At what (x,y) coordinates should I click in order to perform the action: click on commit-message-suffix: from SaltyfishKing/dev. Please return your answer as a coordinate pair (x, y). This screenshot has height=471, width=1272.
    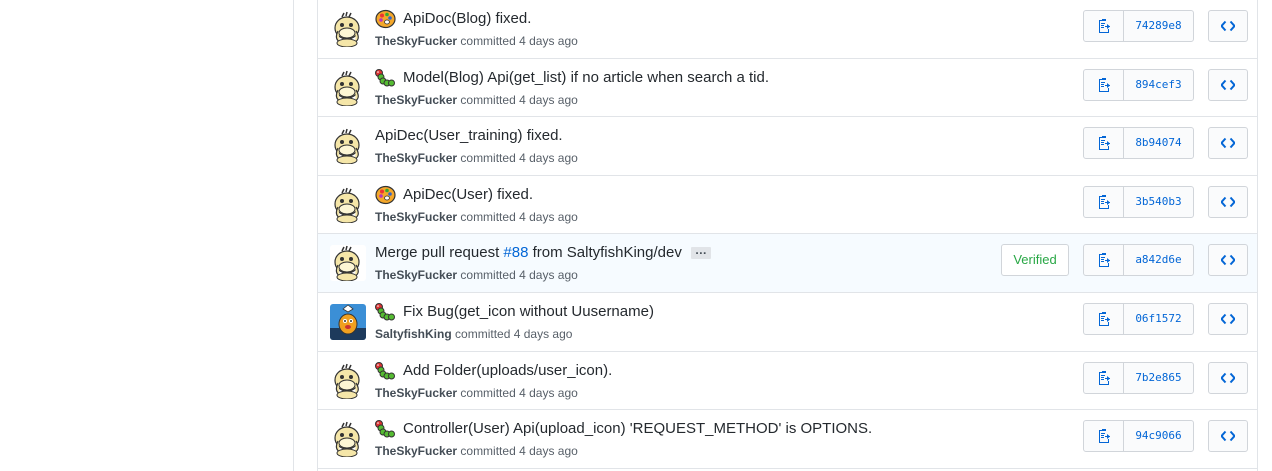
    Looking at the image, I should click on (605, 253).